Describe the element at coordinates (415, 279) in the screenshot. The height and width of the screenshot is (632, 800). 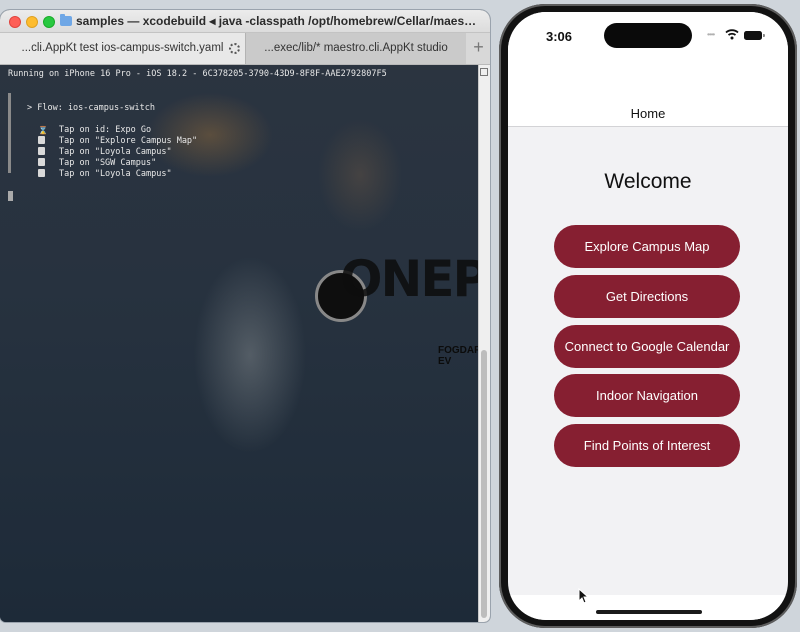
I see `wallpaper-logo-text: ONEPI` at that location.